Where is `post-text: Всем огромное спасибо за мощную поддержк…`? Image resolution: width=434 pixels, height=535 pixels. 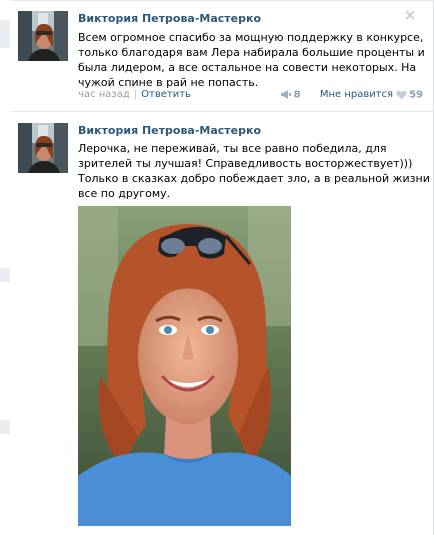 post-text: Всем огромное спасибо за мощную поддержк… is located at coordinates (251, 60).